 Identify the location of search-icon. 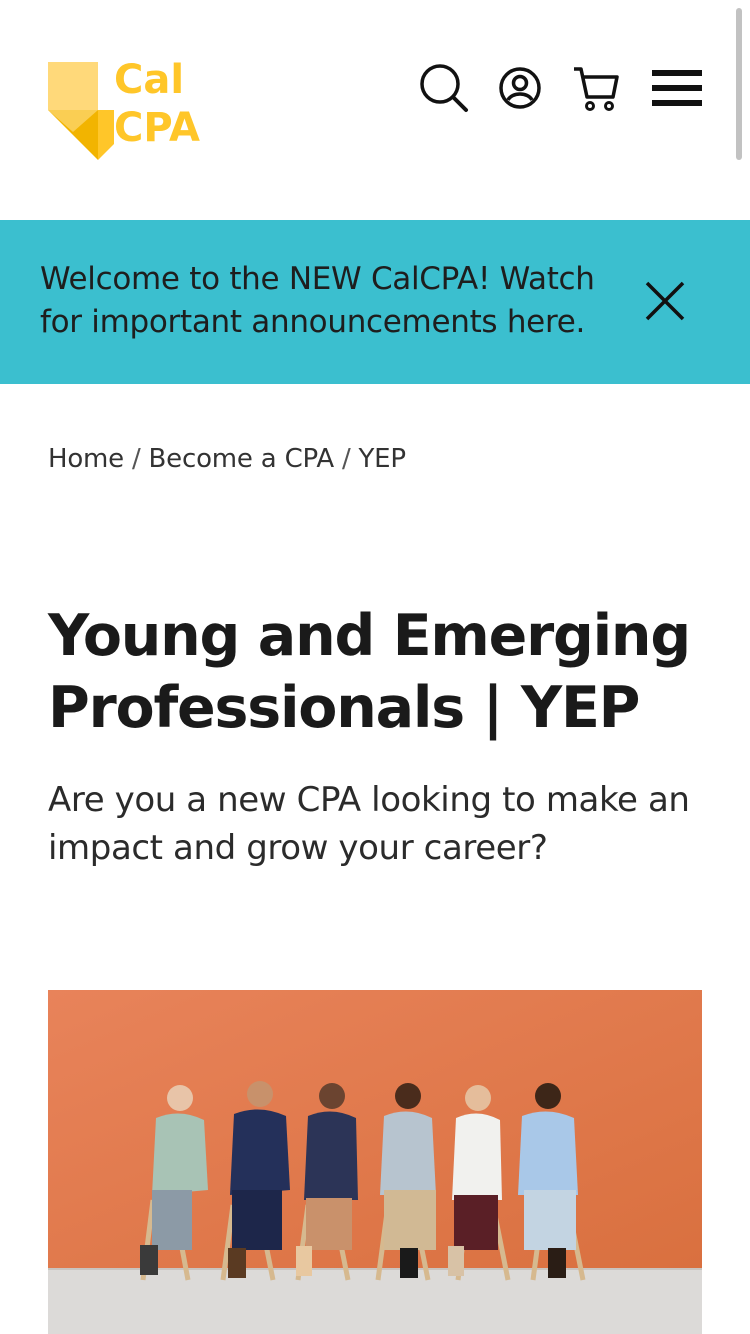
(444, 88).